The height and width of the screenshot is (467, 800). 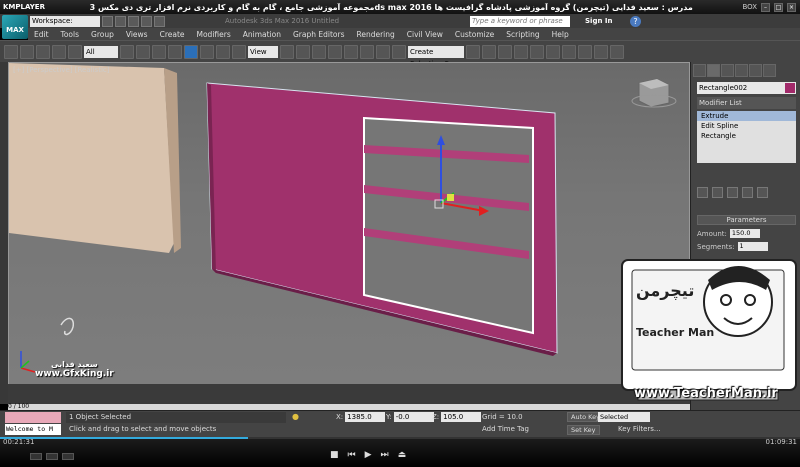 I want to click on x-field: 1385.0, so click(x=365, y=417).